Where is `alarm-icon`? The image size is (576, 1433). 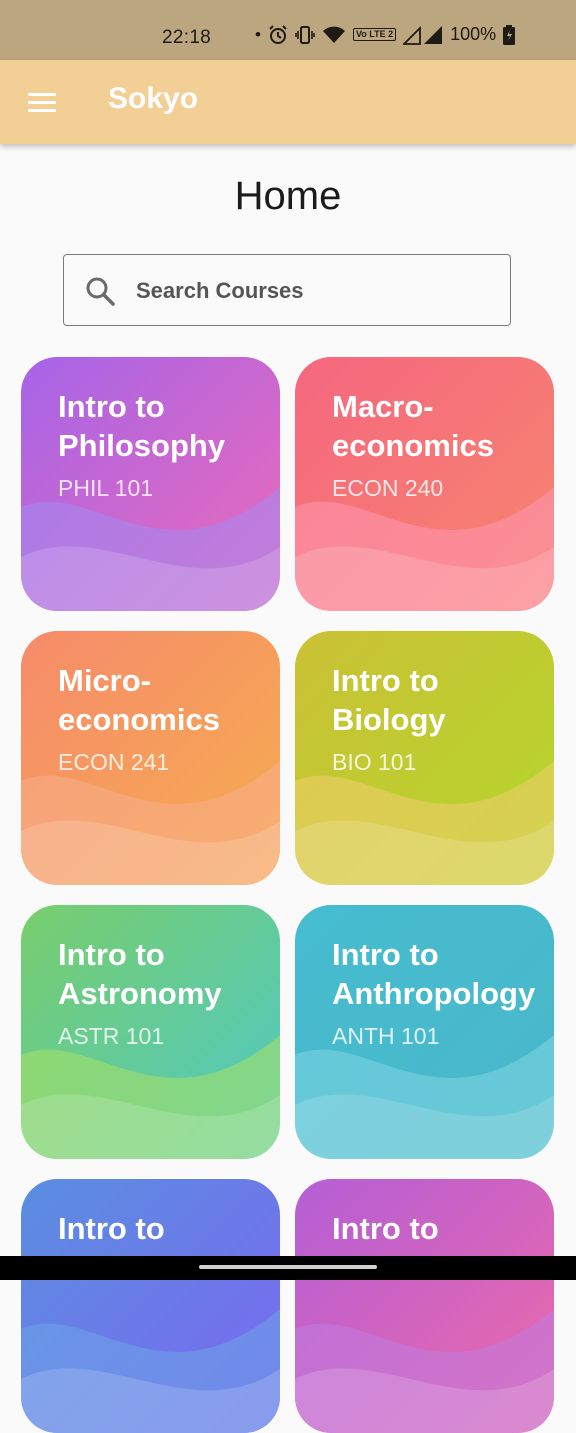 alarm-icon is located at coordinates (278, 34).